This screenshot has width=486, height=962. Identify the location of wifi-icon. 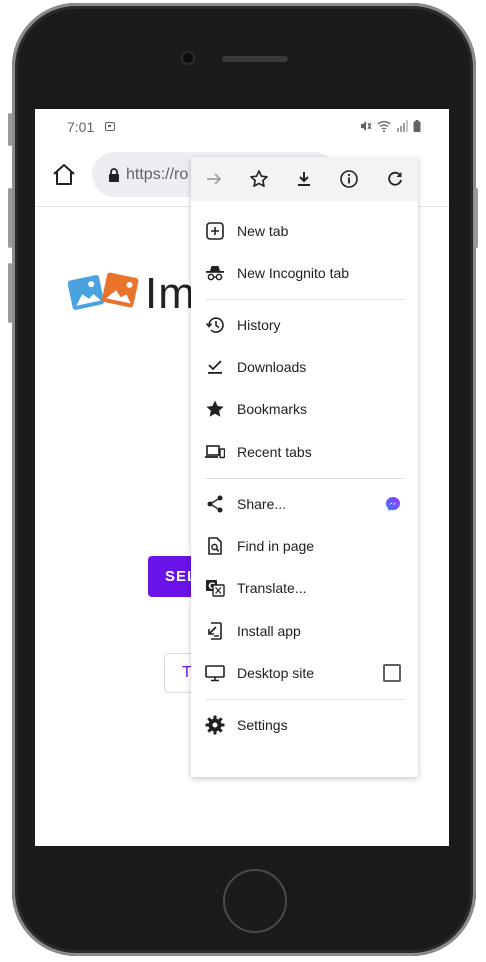
(384, 126).